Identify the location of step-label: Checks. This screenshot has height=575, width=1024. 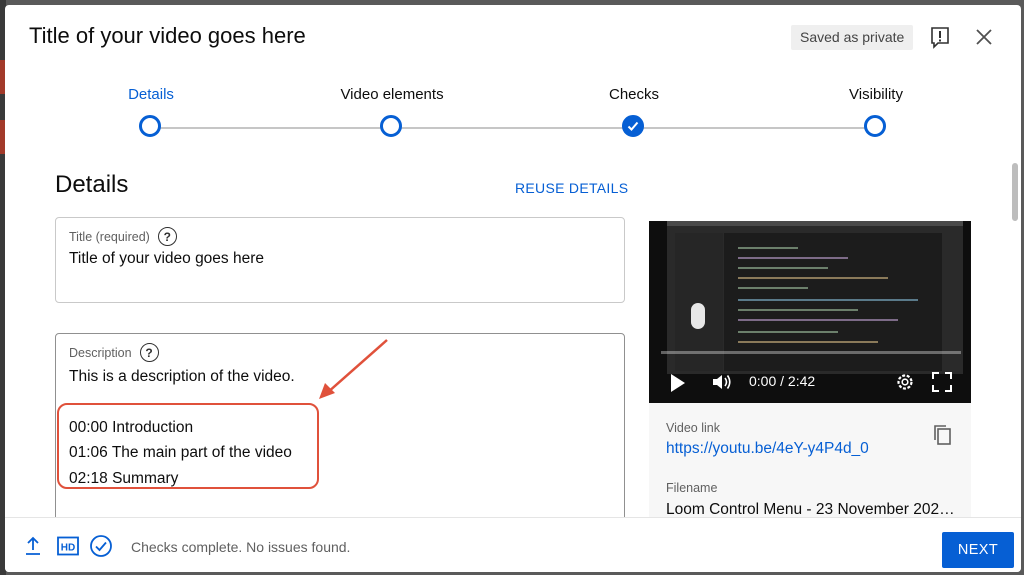
(634, 94).